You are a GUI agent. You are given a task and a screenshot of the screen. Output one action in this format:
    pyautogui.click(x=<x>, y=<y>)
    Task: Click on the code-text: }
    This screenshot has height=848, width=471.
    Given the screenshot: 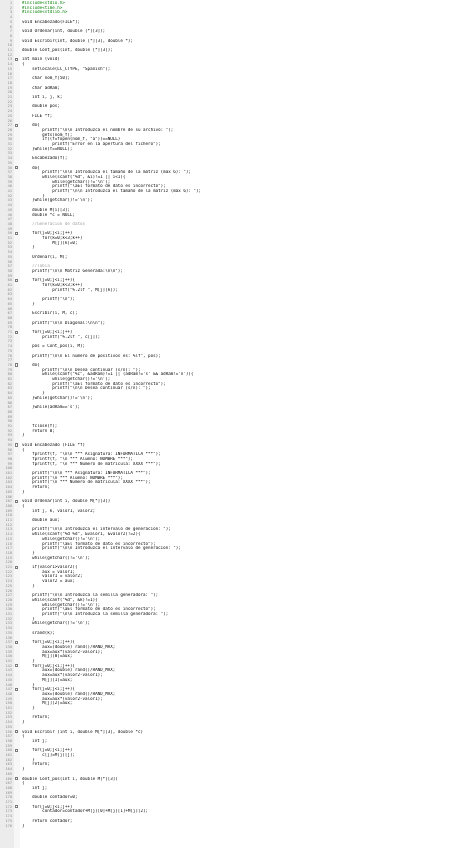 What is the action you would take?
    pyautogui.click(x=23, y=825)
    